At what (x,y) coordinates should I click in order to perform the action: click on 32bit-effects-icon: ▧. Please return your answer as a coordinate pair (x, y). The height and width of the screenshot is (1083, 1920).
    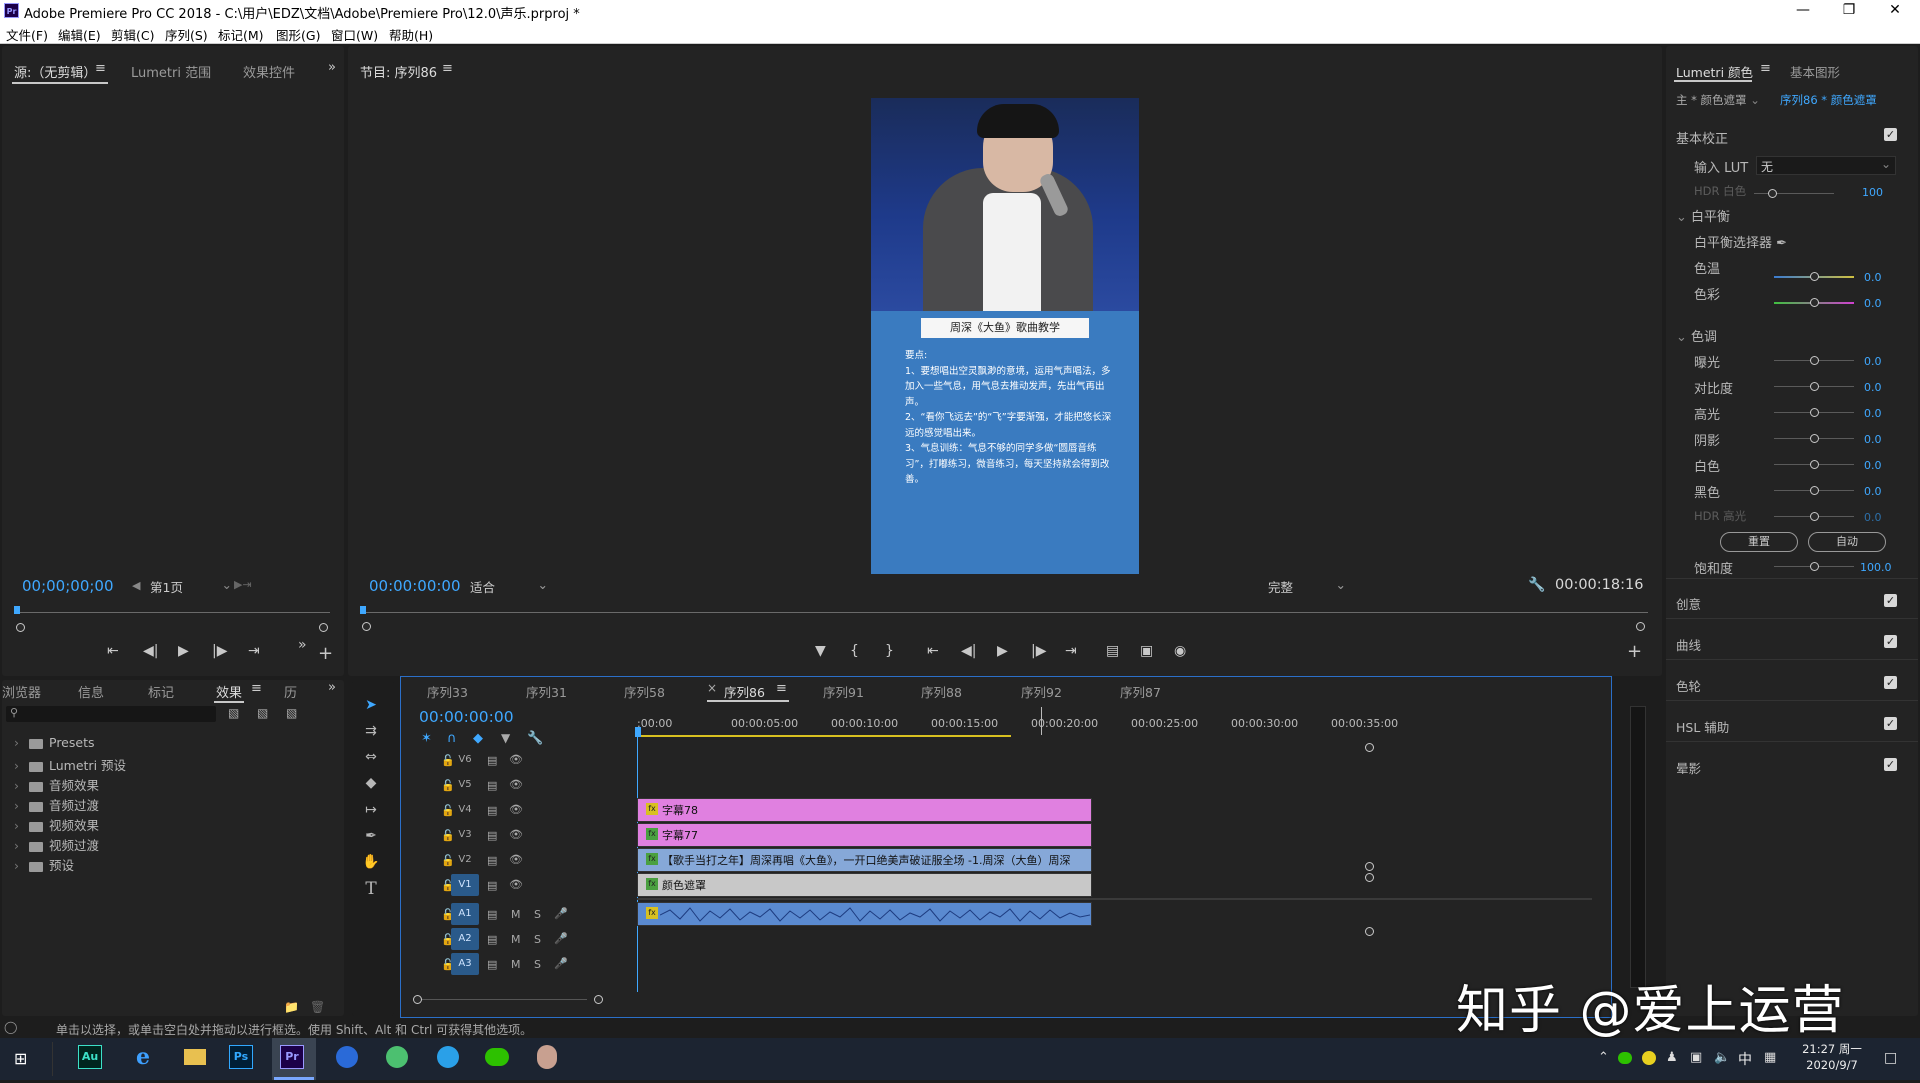
    Looking at the image, I should click on (262, 713).